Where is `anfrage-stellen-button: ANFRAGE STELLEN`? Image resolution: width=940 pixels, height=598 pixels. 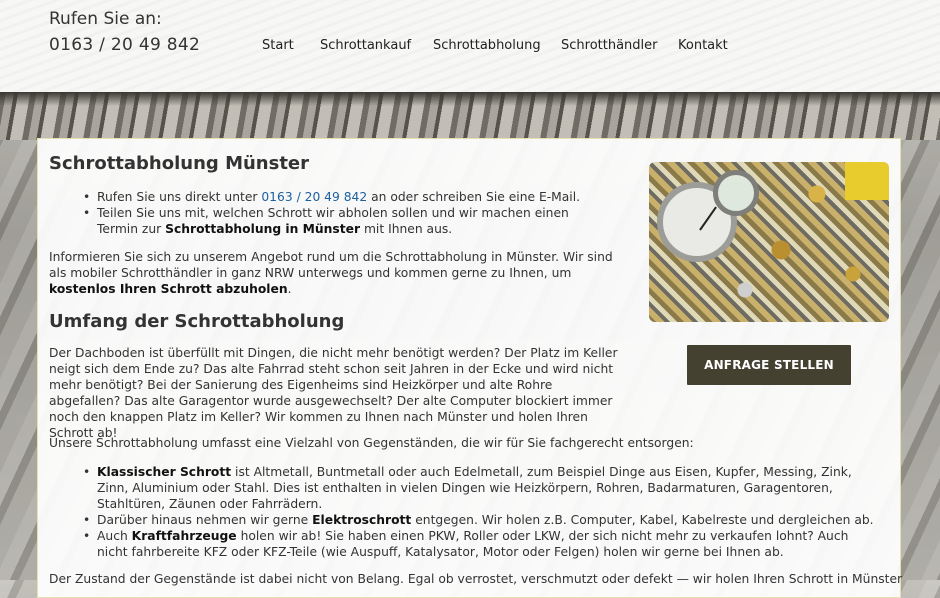
anfrage-stellen-button: ANFRAGE STELLEN is located at coordinates (769, 365).